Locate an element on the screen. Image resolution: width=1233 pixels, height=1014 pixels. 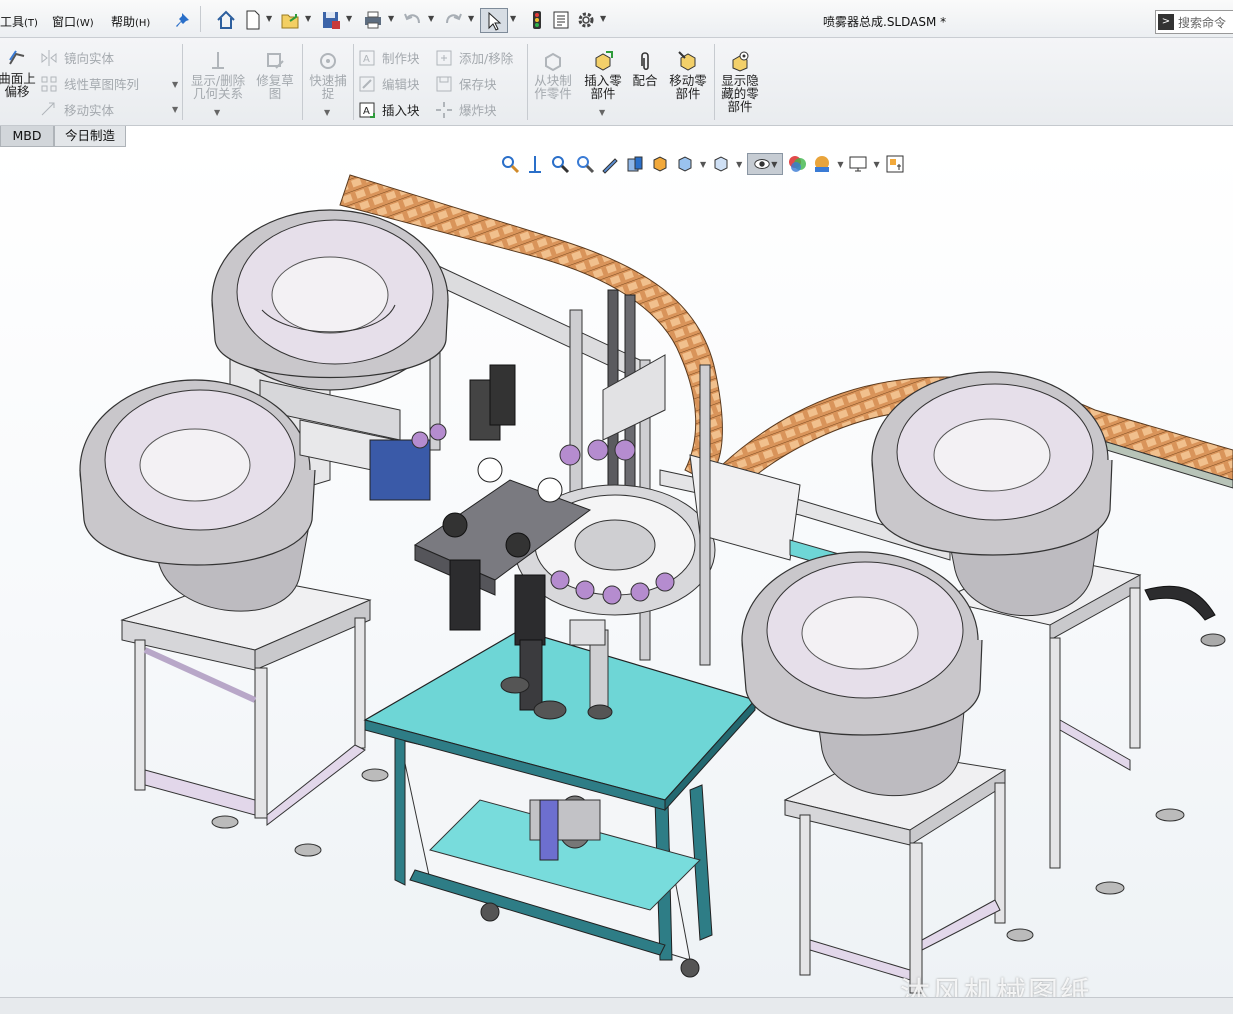
feeder-block is located at coordinates (400, 470).